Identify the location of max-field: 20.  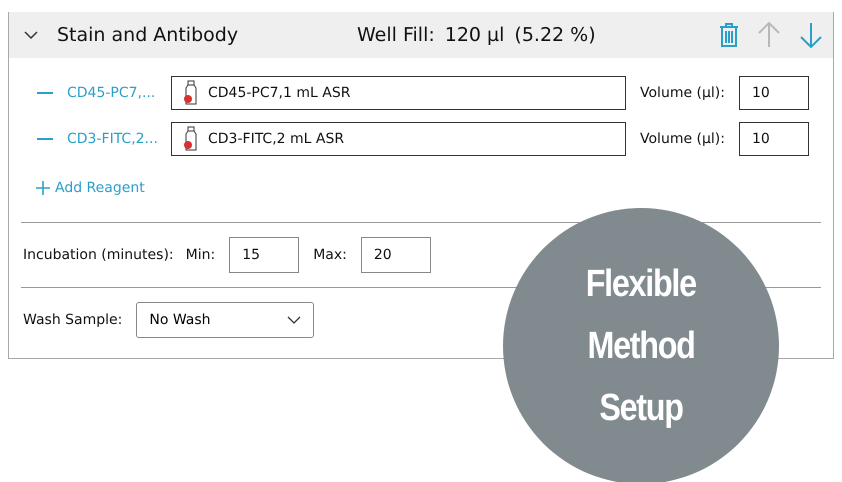
(395, 255).